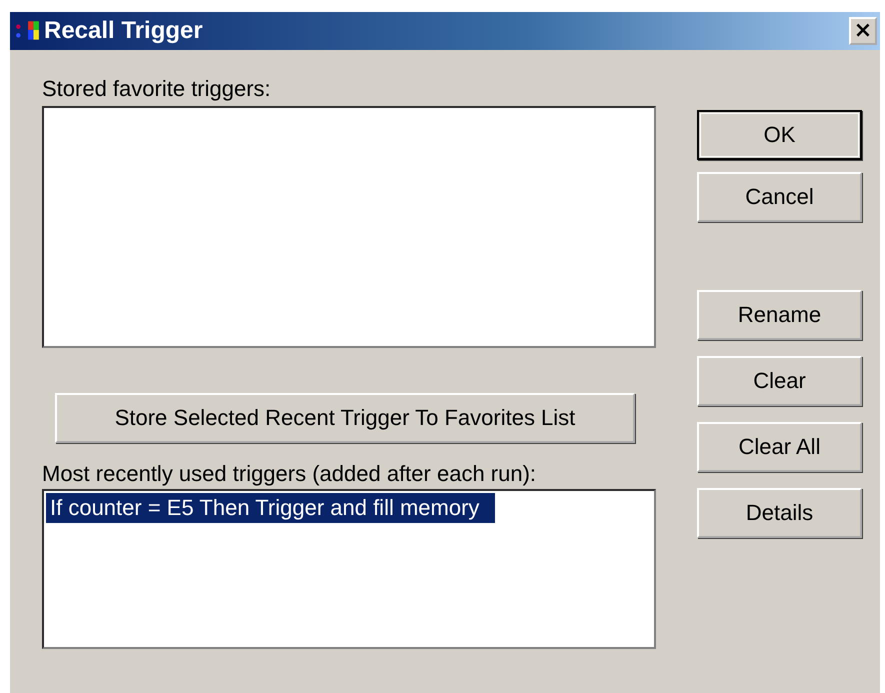 The height and width of the screenshot is (693, 885). What do you see at coordinates (779, 513) in the screenshot?
I see `dialog-button: Details` at bounding box center [779, 513].